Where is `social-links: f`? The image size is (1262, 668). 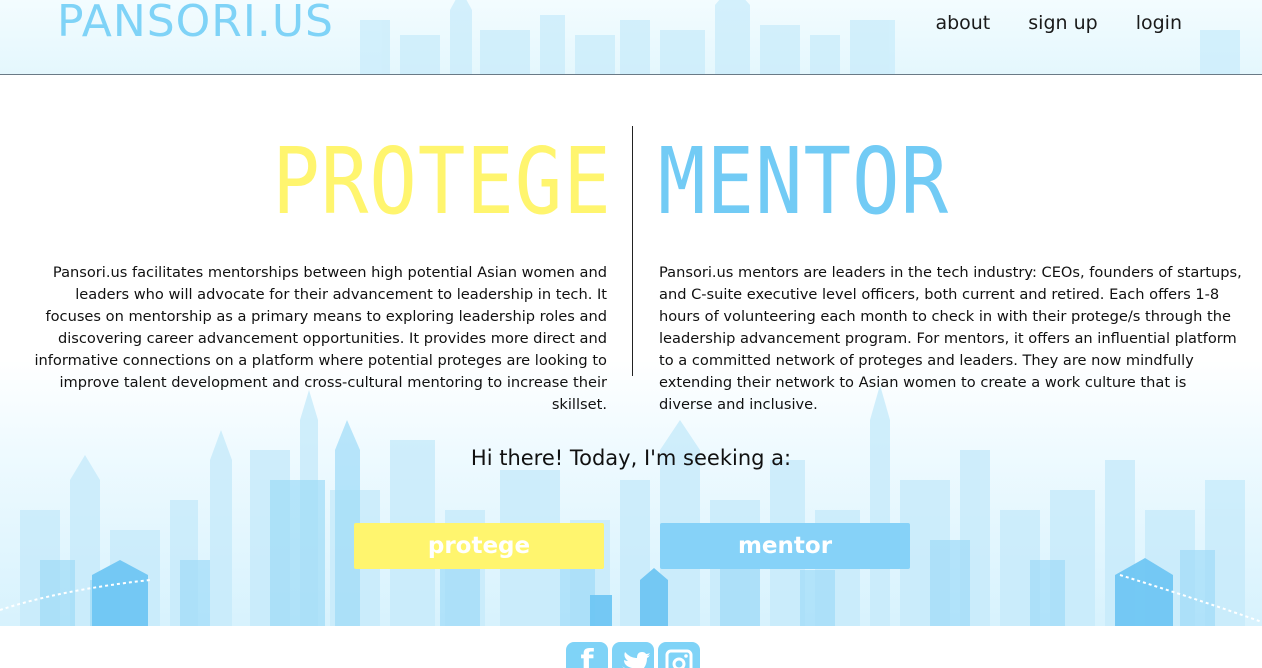
social-links: f is located at coordinates (633, 655).